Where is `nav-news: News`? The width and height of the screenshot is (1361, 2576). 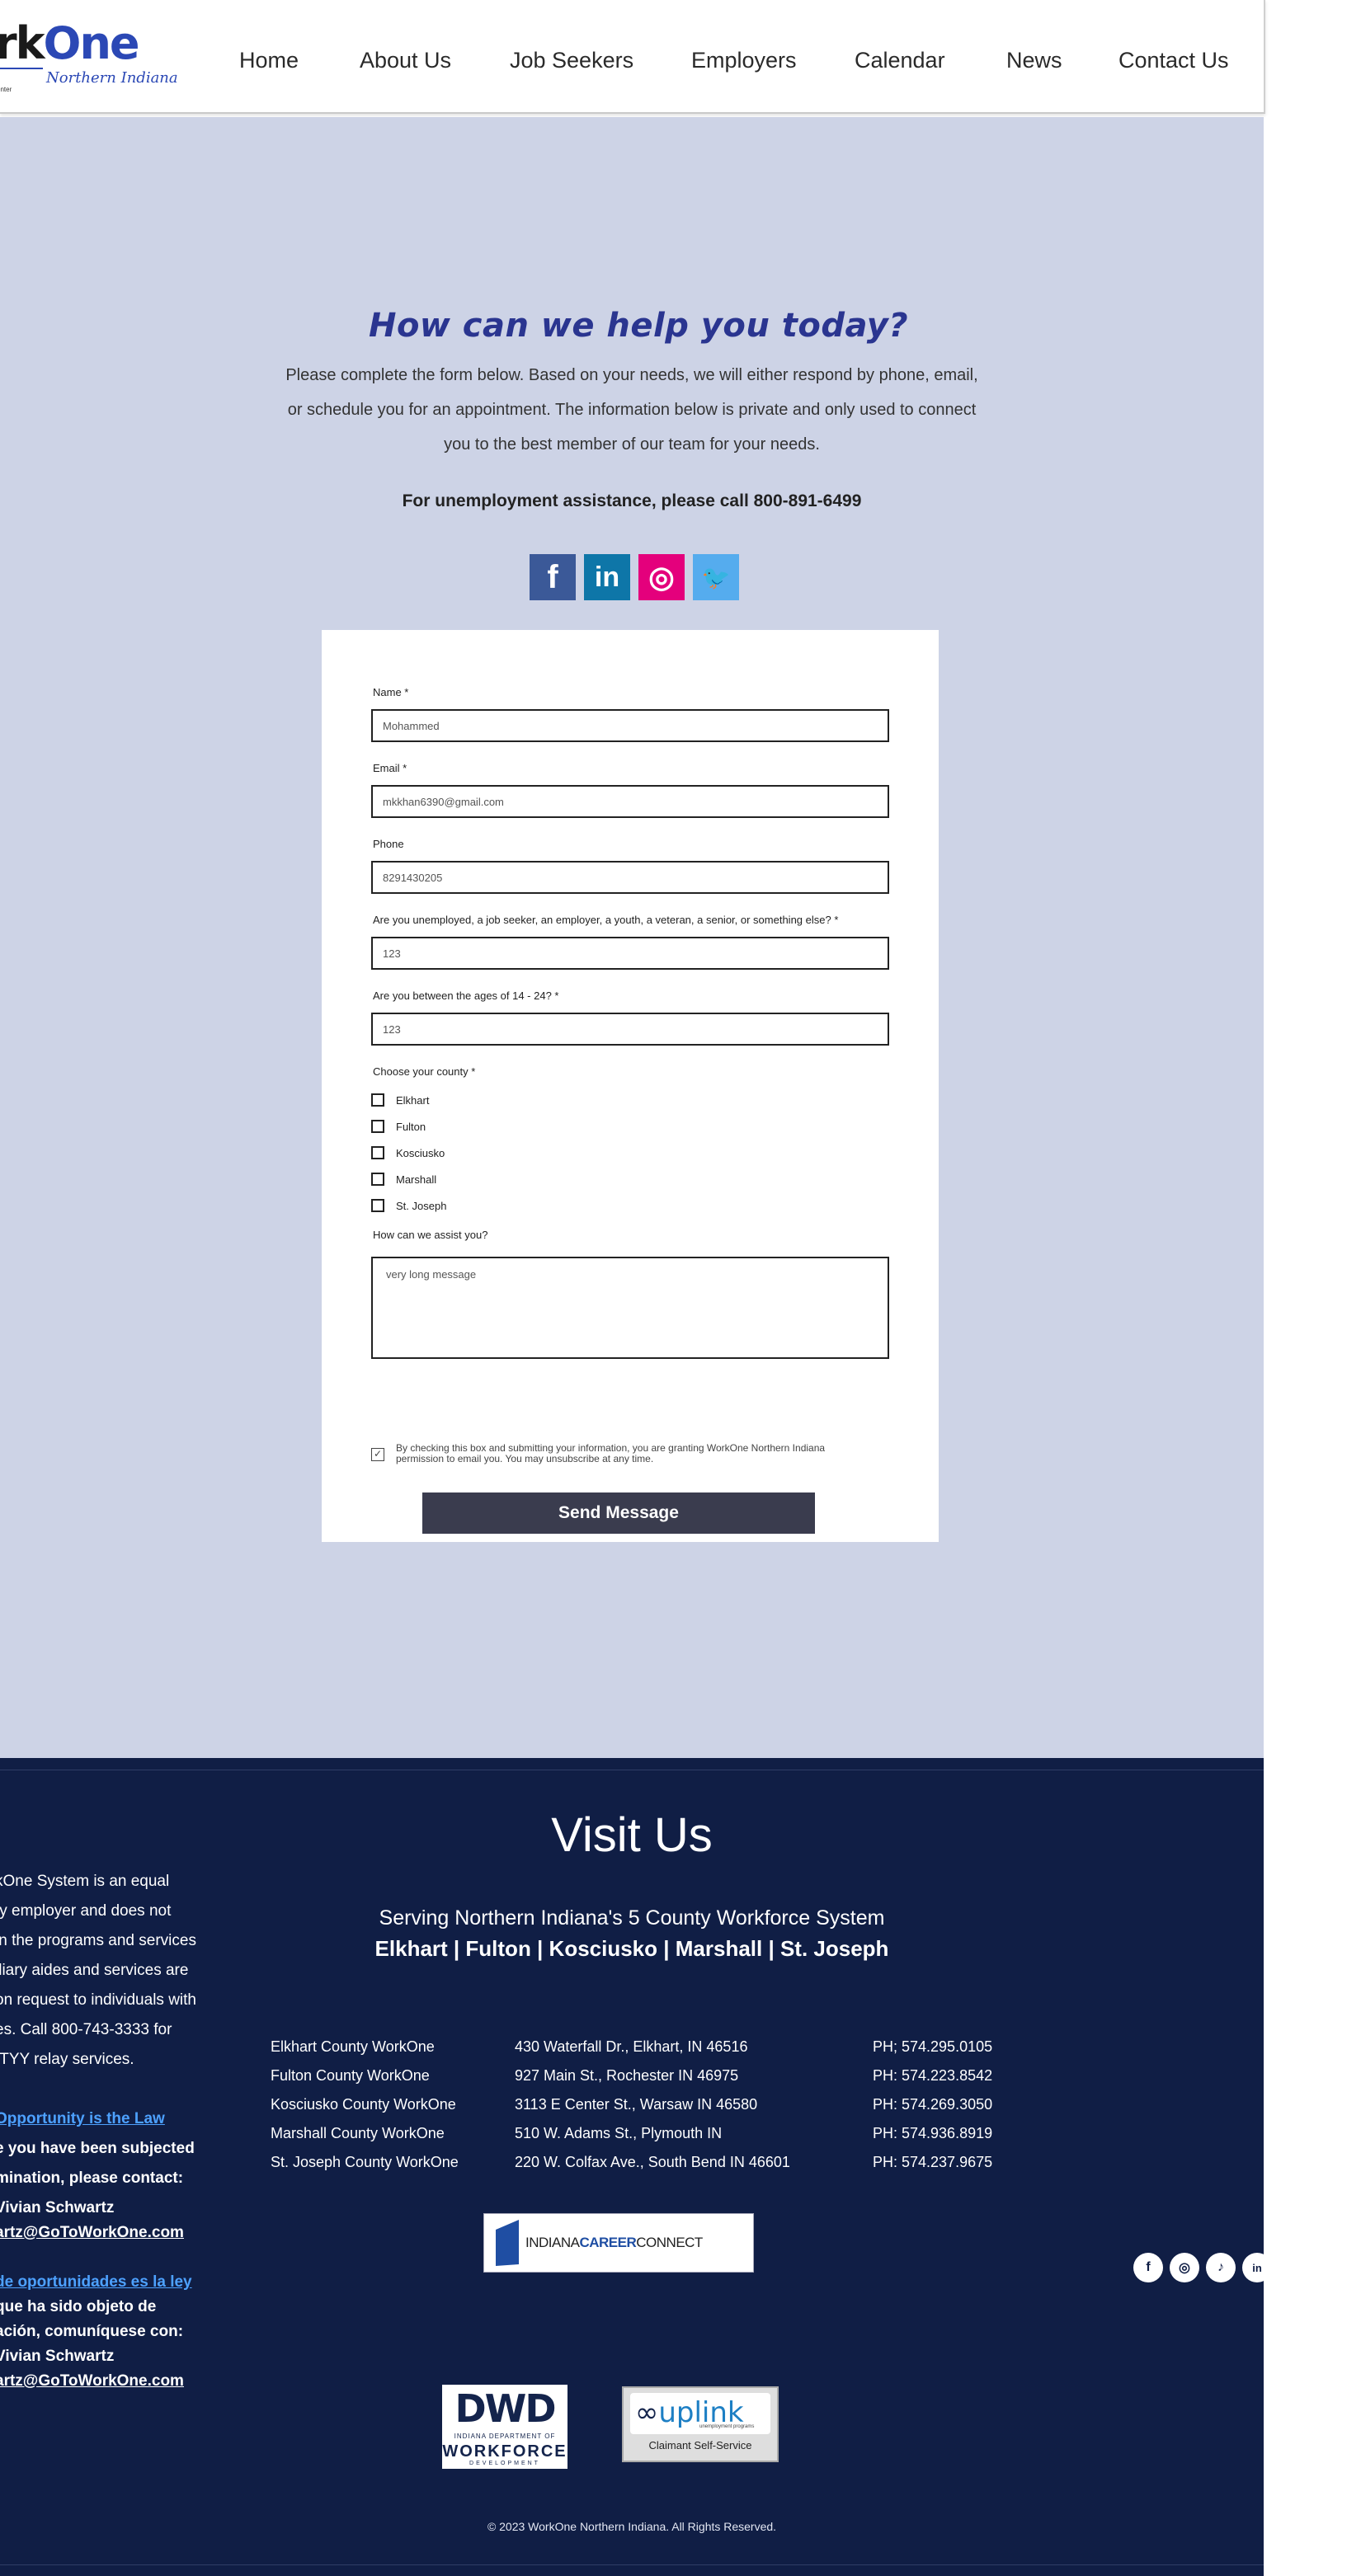
nav-news: News is located at coordinates (1034, 60).